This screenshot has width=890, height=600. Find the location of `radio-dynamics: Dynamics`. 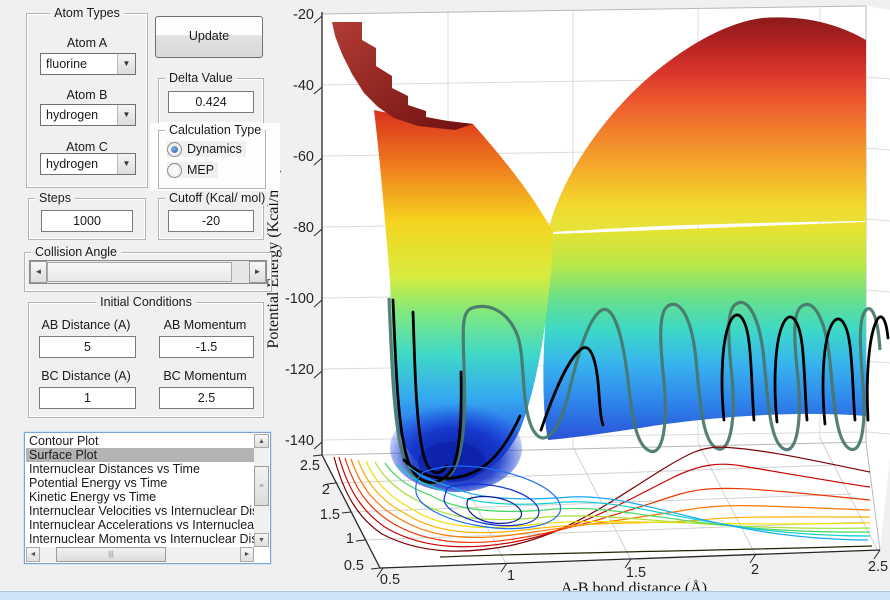

radio-dynamics: Dynamics is located at coordinates (206, 149).